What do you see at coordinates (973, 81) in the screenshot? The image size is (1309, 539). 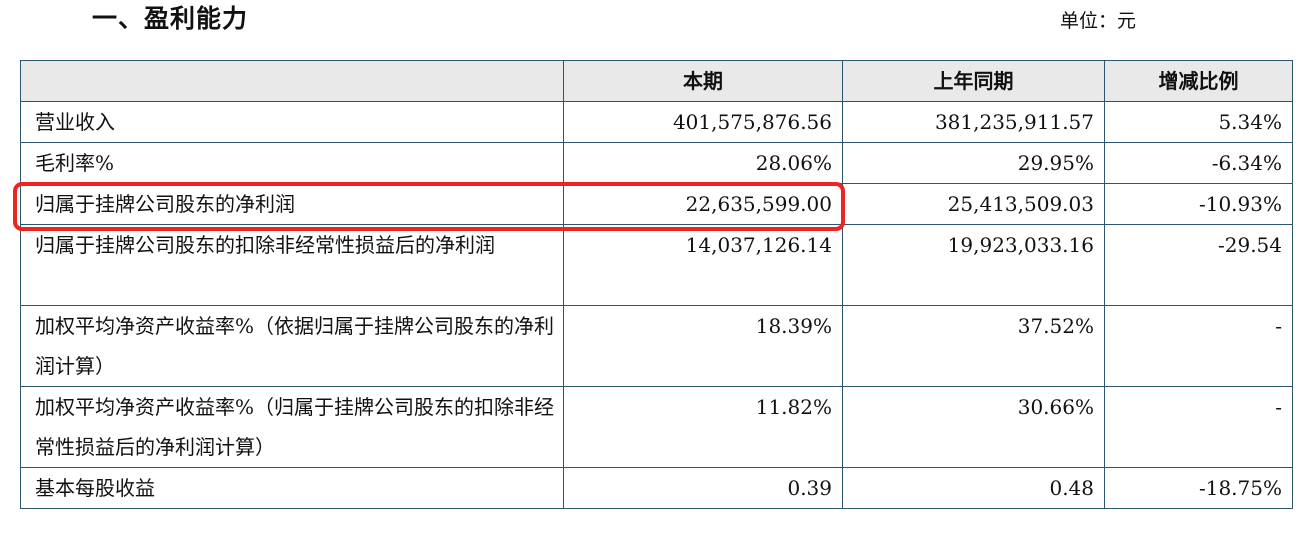 I see `column-header-previous: 上年同期` at bounding box center [973, 81].